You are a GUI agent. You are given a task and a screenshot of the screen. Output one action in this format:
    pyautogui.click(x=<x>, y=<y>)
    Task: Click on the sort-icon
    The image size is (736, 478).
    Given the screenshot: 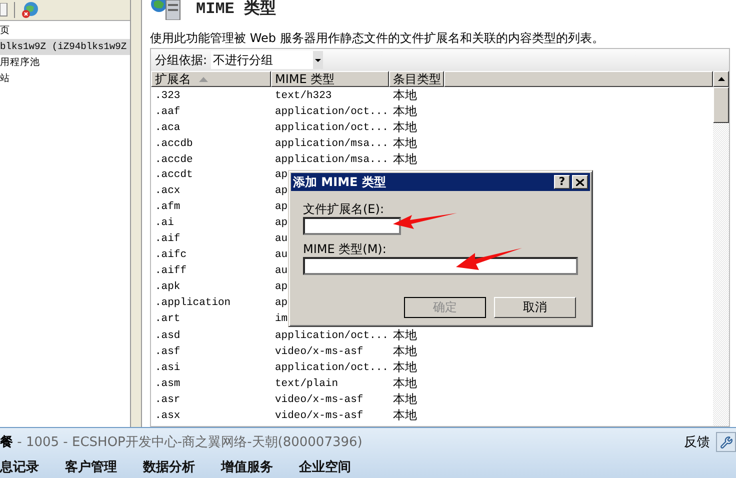 What is the action you would take?
    pyautogui.click(x=203, y=79)
    